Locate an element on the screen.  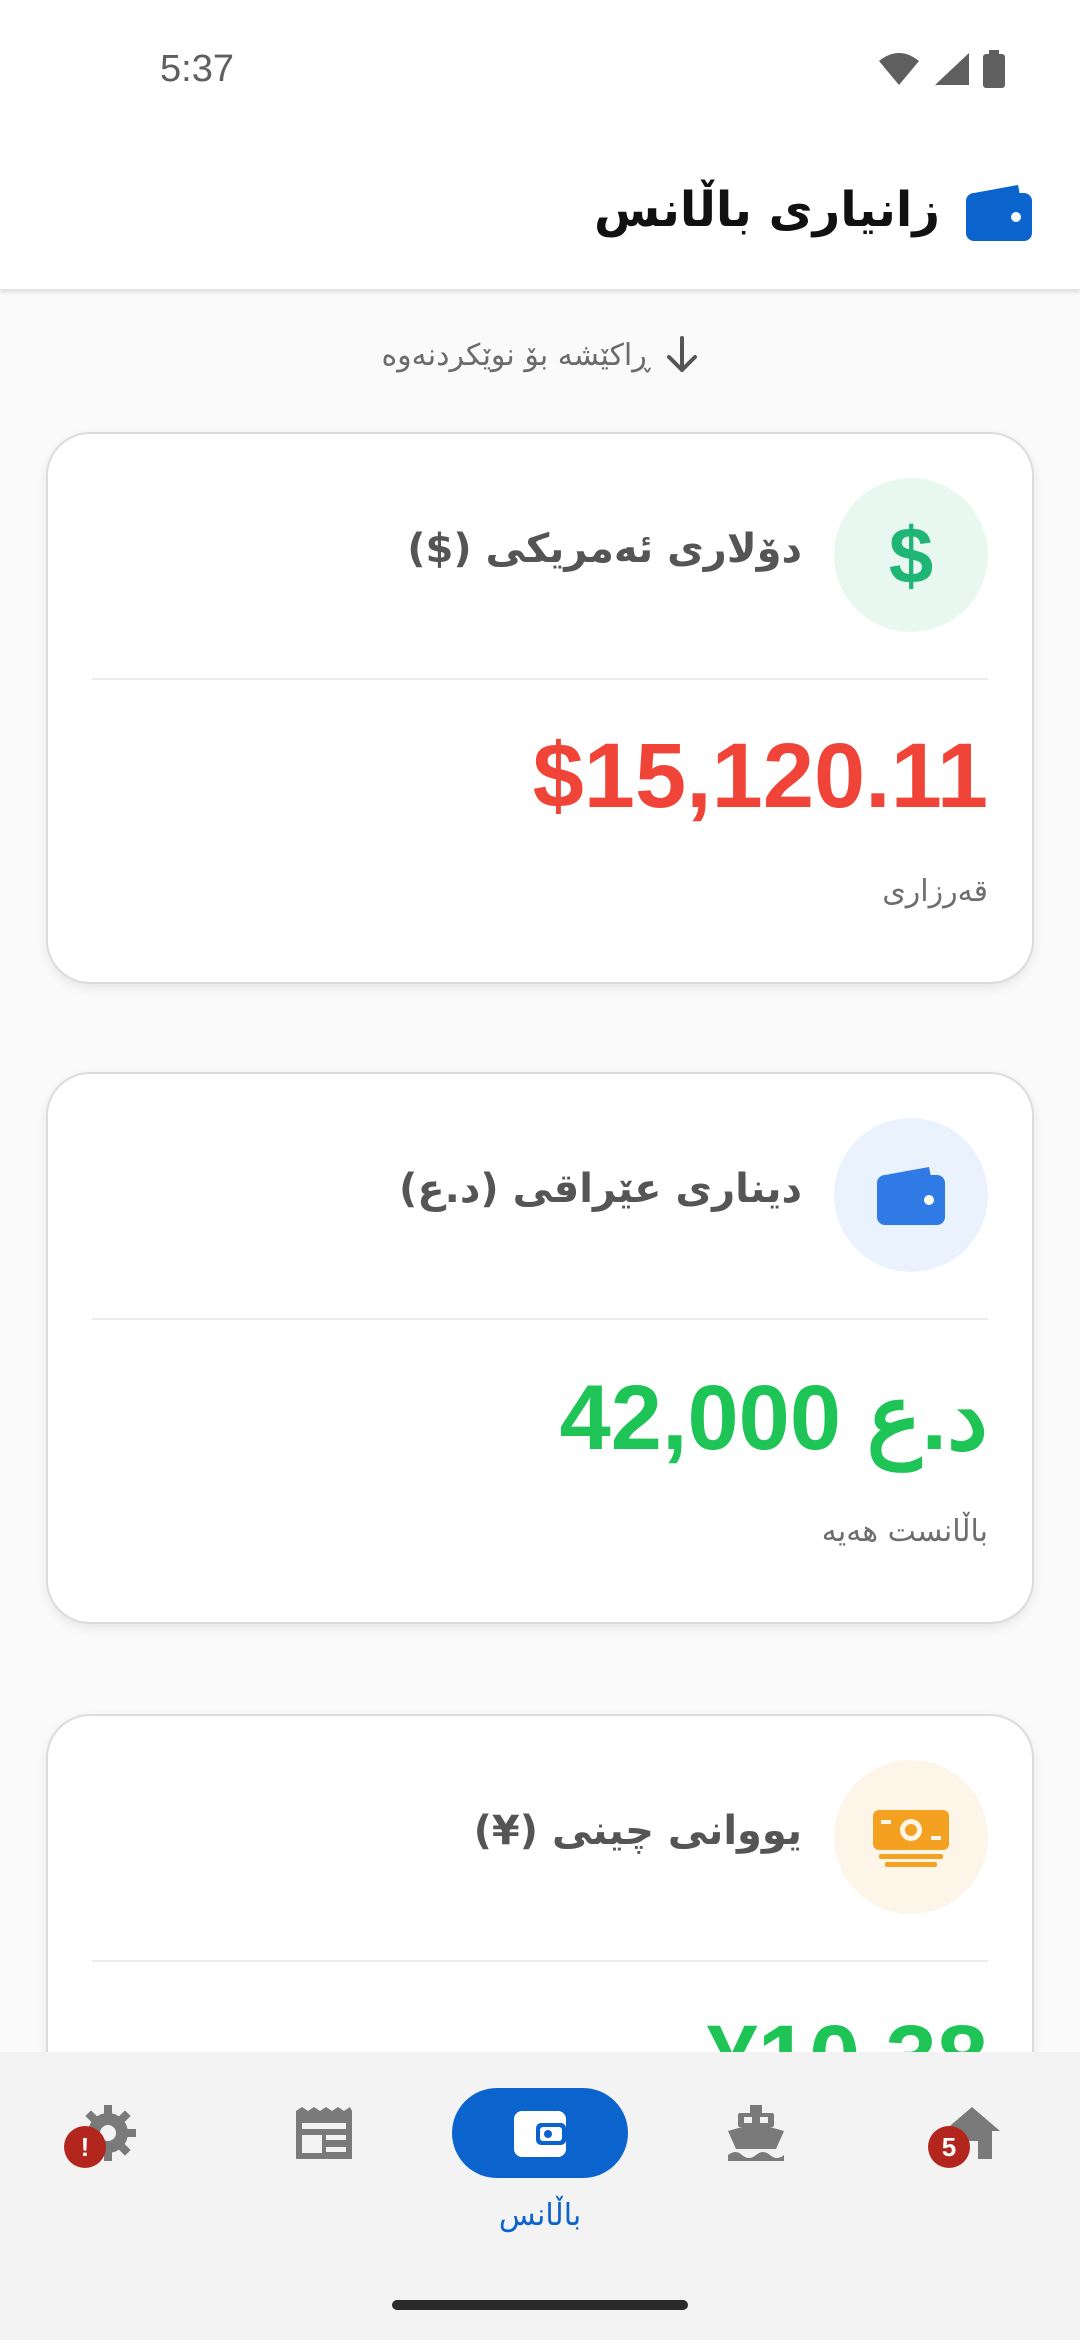
dollar-icon: $ is located at coordinates (911, 555).